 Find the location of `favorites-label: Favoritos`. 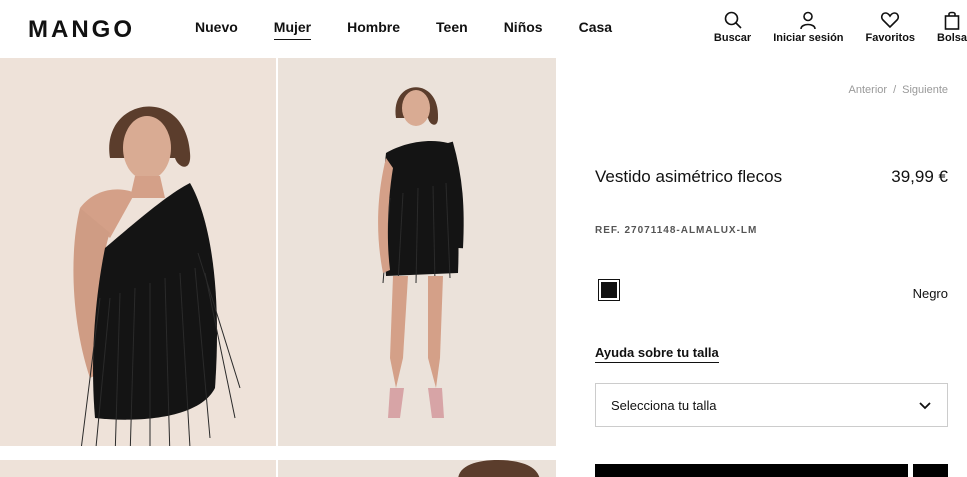

favorites-label: Favoritos is located at coordinates (890, 38).